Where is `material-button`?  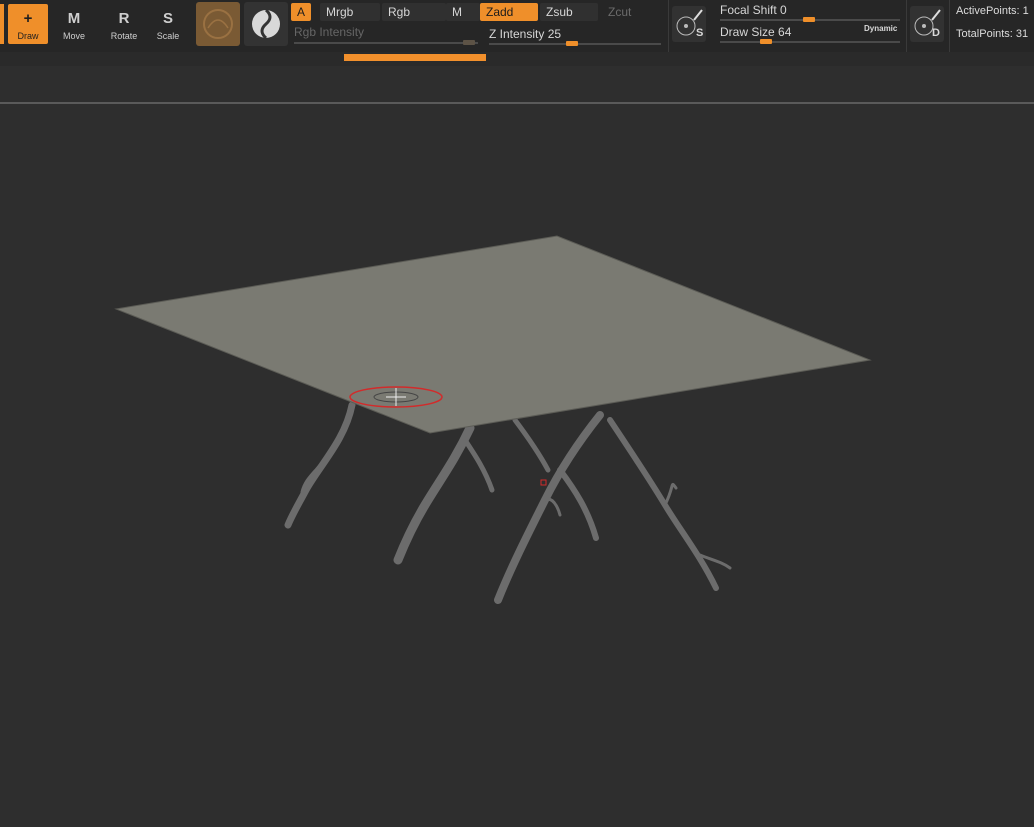
material-button is located at coordinates (218, 24).